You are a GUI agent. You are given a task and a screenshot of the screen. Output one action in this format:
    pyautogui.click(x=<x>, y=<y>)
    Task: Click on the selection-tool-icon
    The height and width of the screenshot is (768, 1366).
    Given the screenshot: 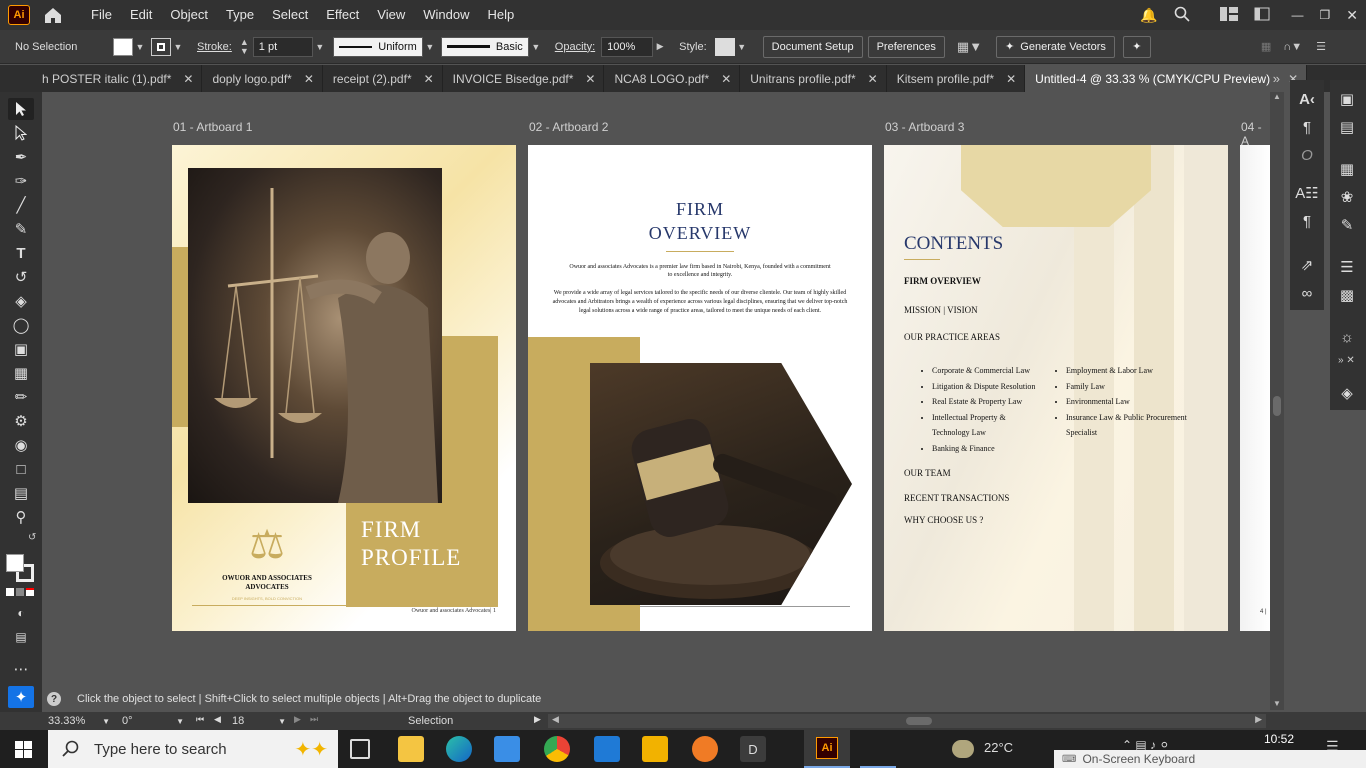 What is the action you would take?
    pyautogui.click(x=21, y=109)
    